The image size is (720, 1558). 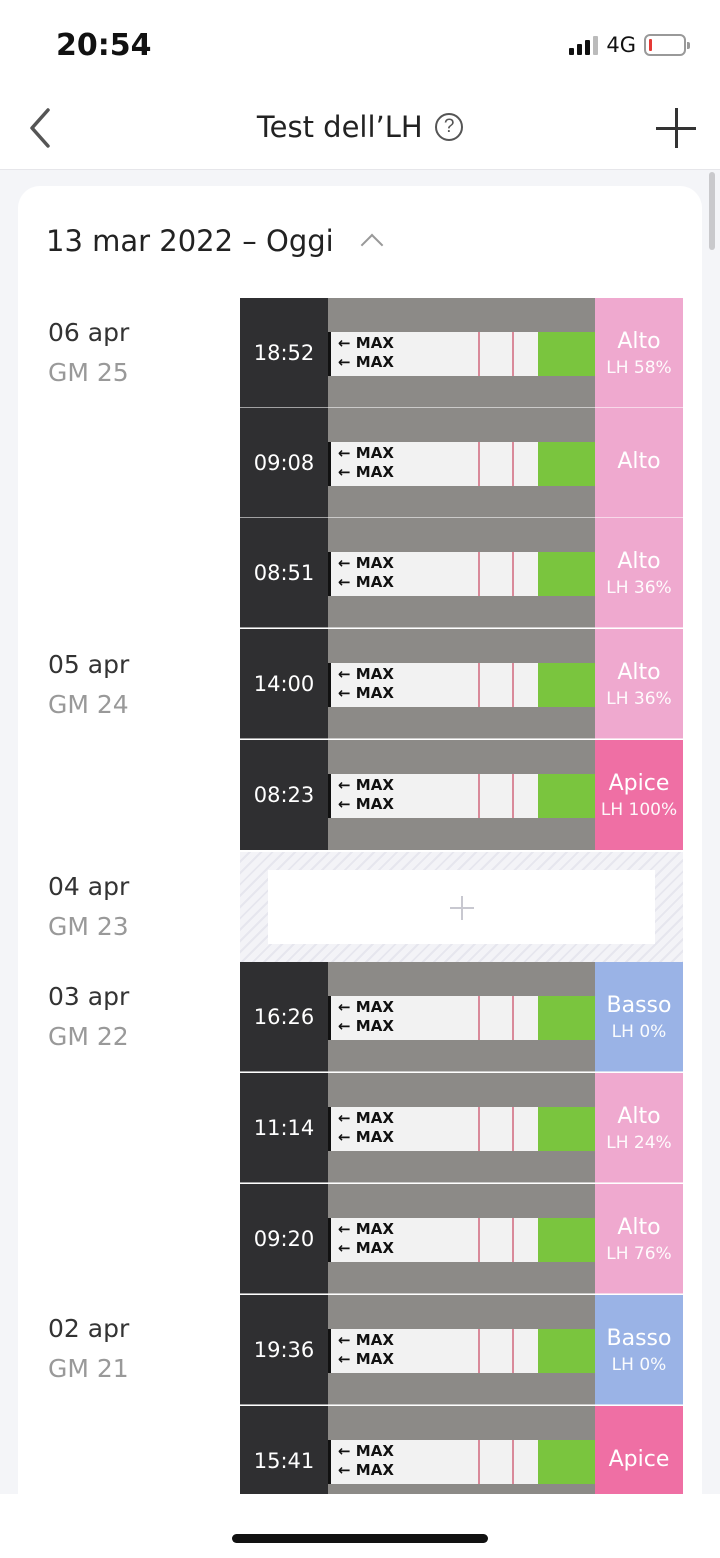 I want to click on add-test-slot, so click(x=461, y=907).